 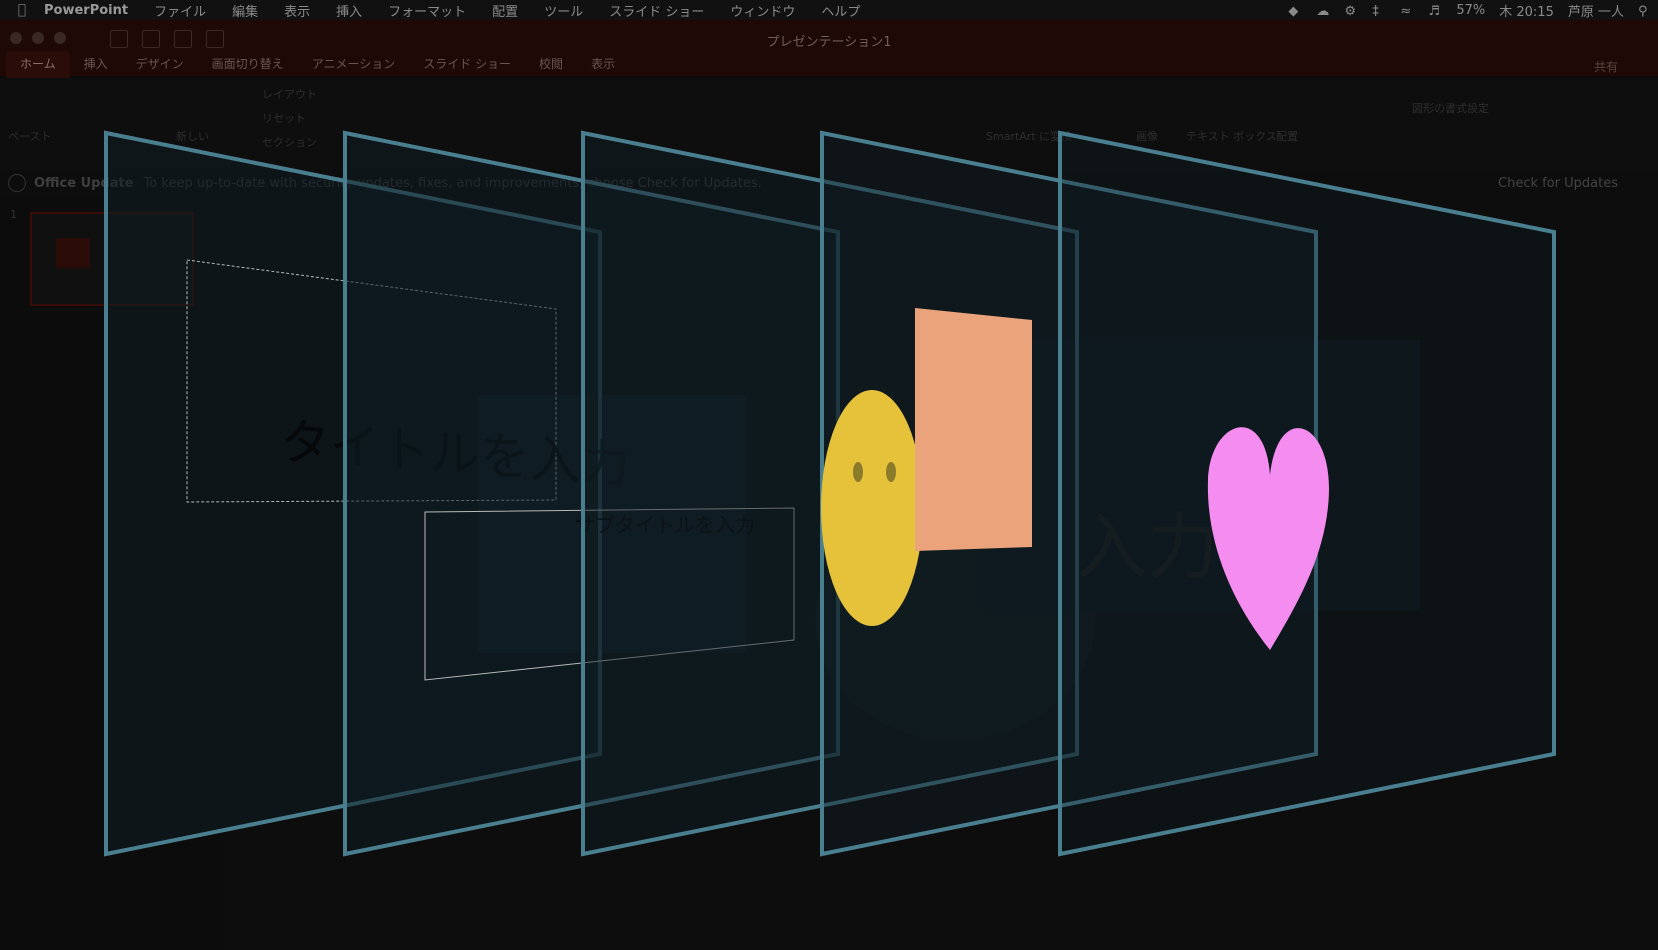 I want to click on smiley-right-eye, so click(x=891, y=472).